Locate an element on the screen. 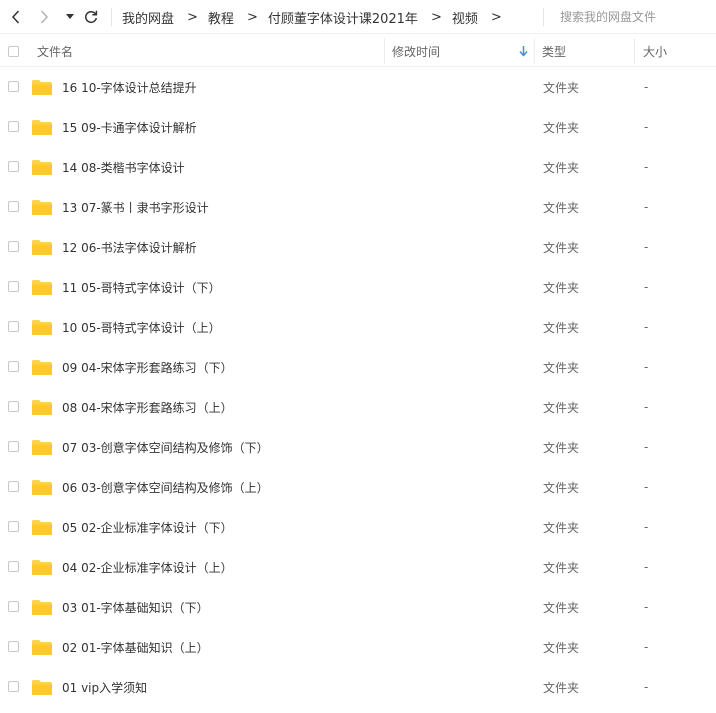  search-input is located at coordinates (635, 17).